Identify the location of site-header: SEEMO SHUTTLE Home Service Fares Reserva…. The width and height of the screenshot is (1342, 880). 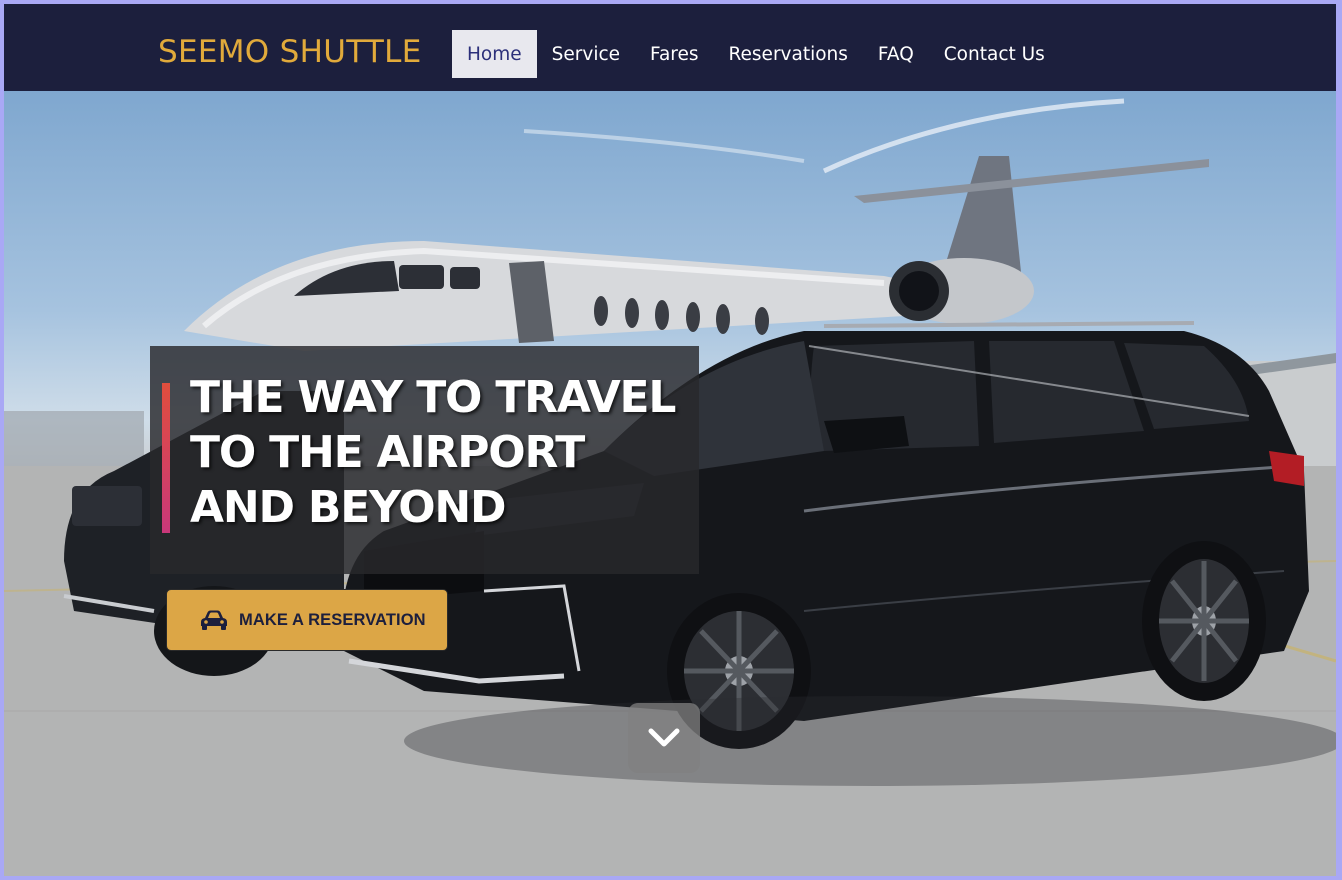
(670, 47).